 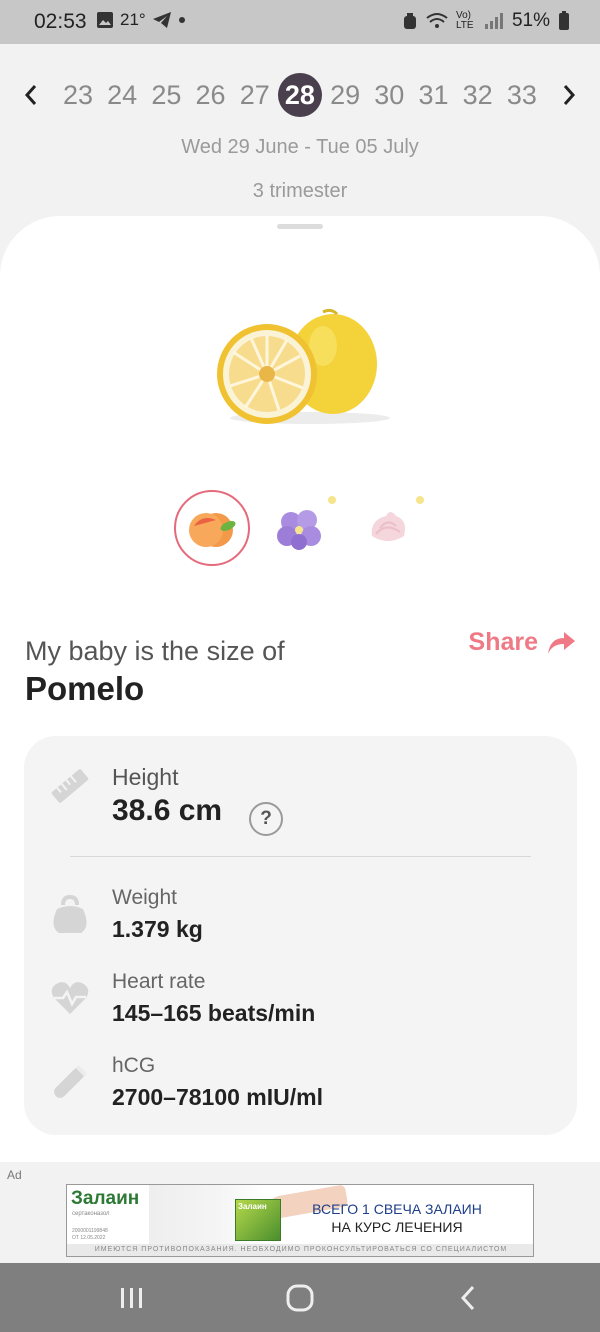 What do you see at coordinates (409, 21) in the screenshot?
I see `alarm-icon` at bounding box center [409, 21].